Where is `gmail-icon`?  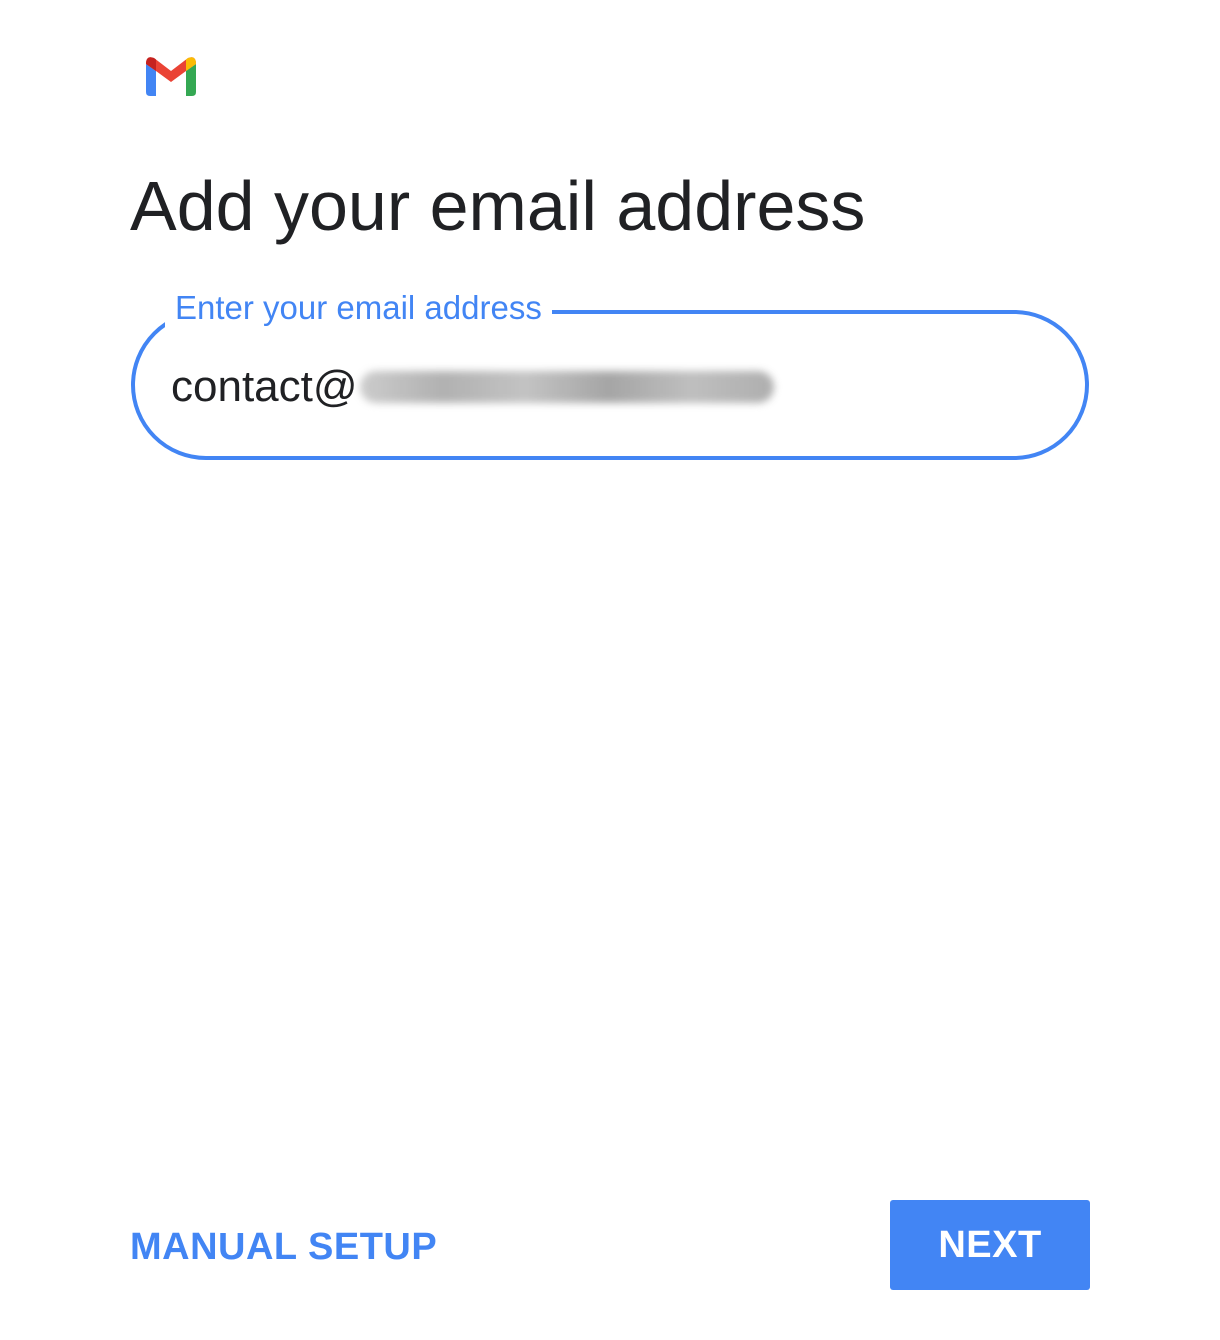
gmail-icon is located at coordinates (171, 75).